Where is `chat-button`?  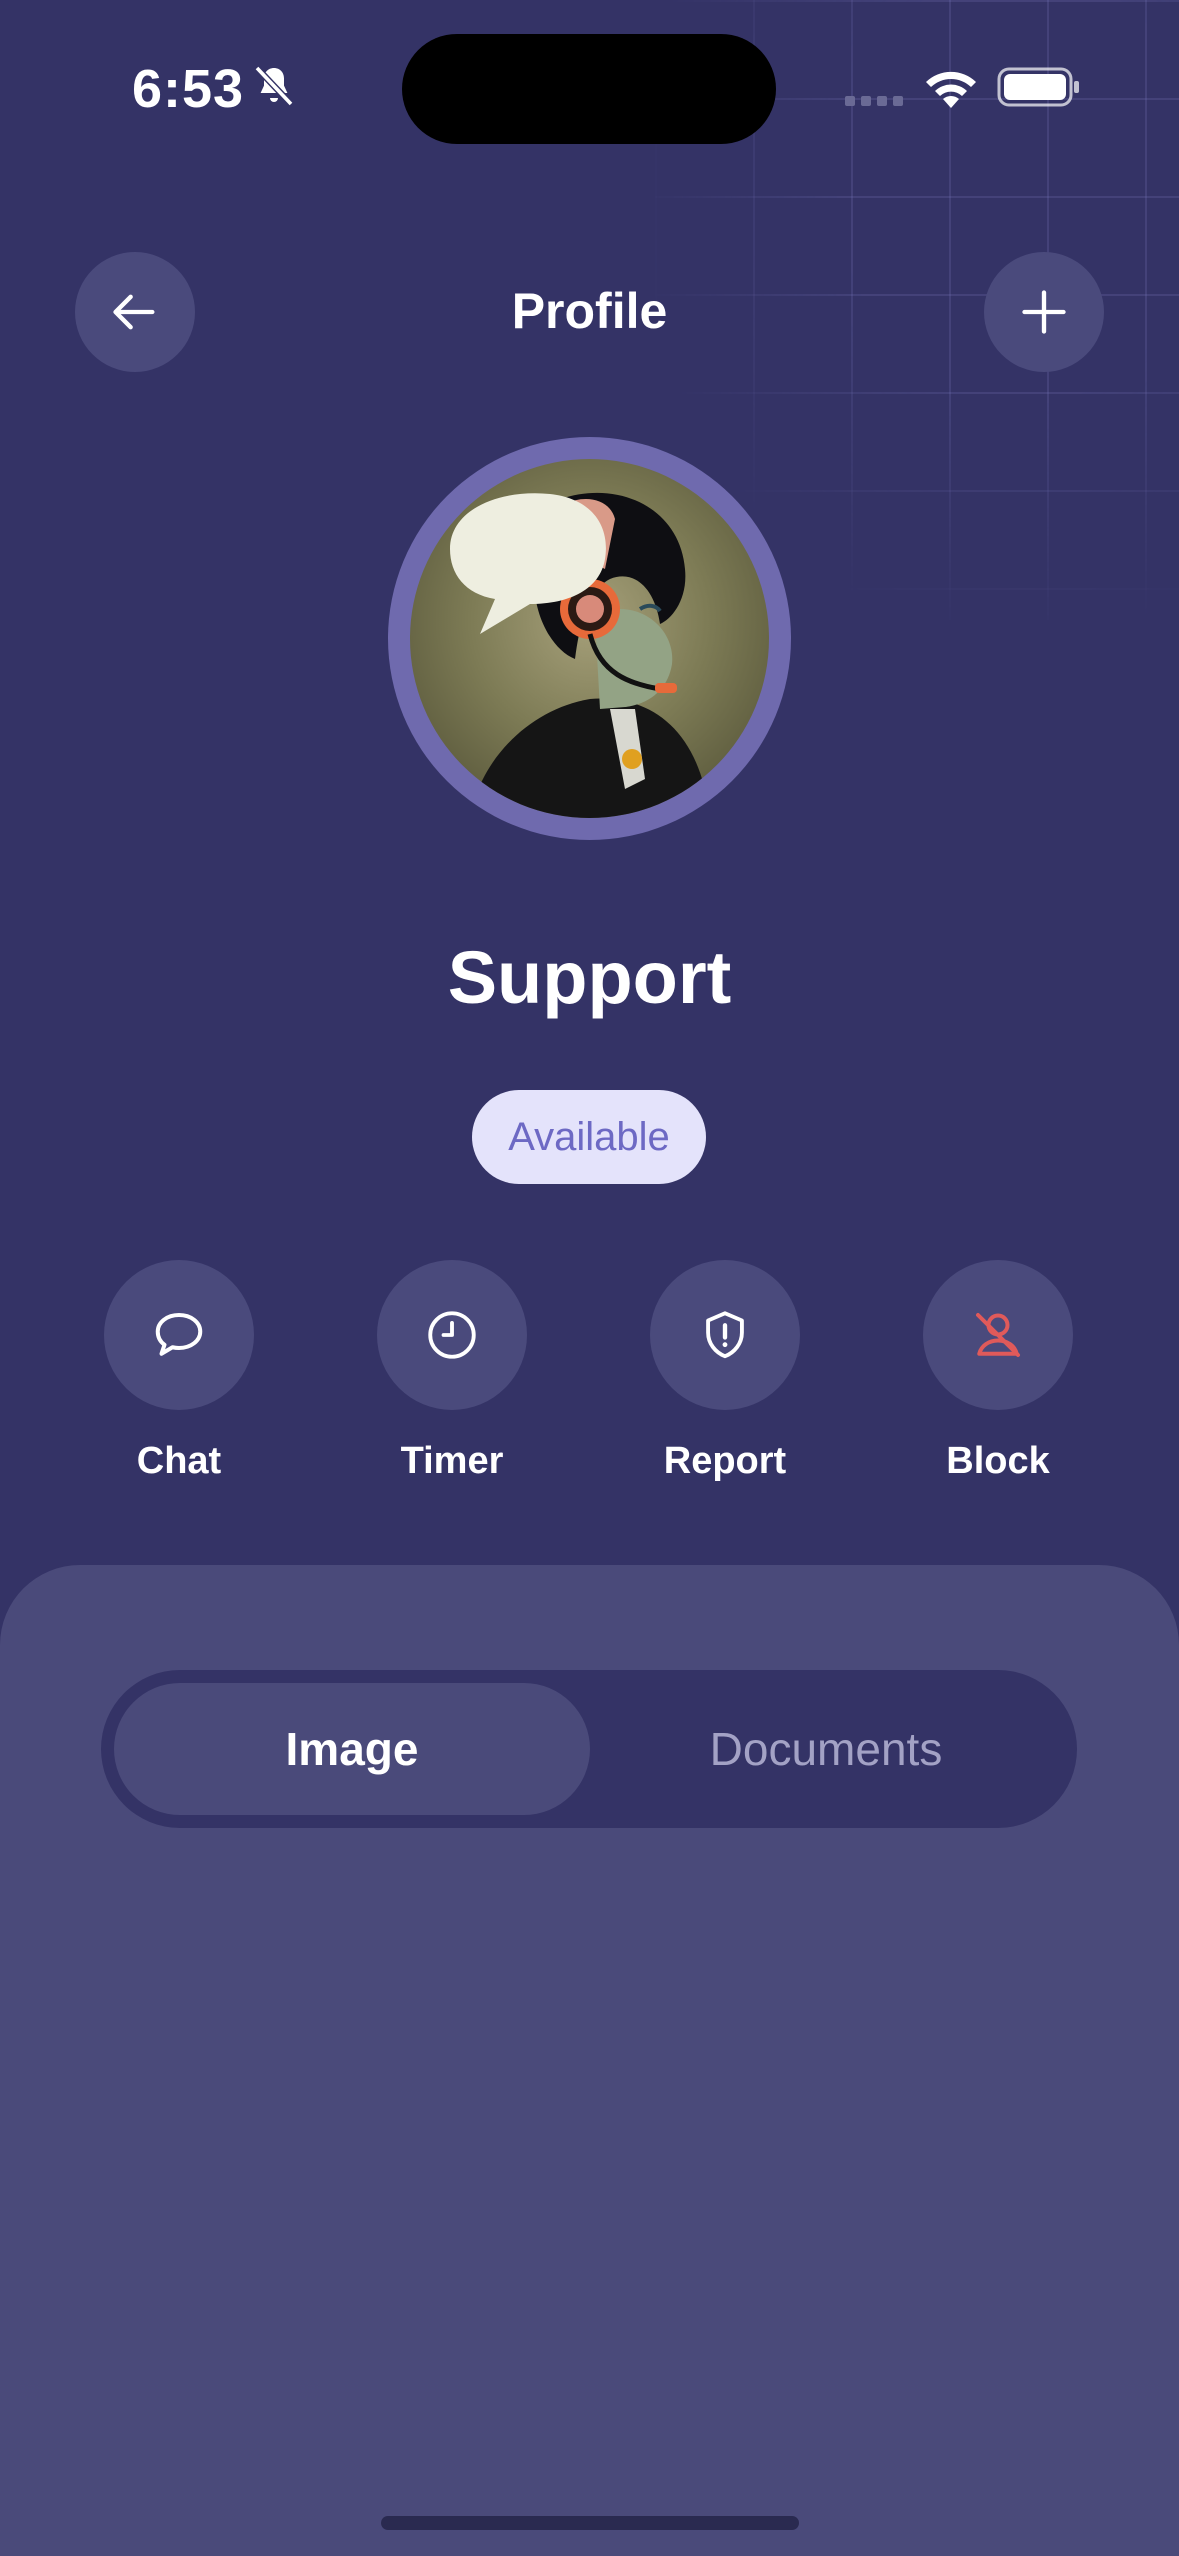
chat-button is located at coordinates (179, 1335).